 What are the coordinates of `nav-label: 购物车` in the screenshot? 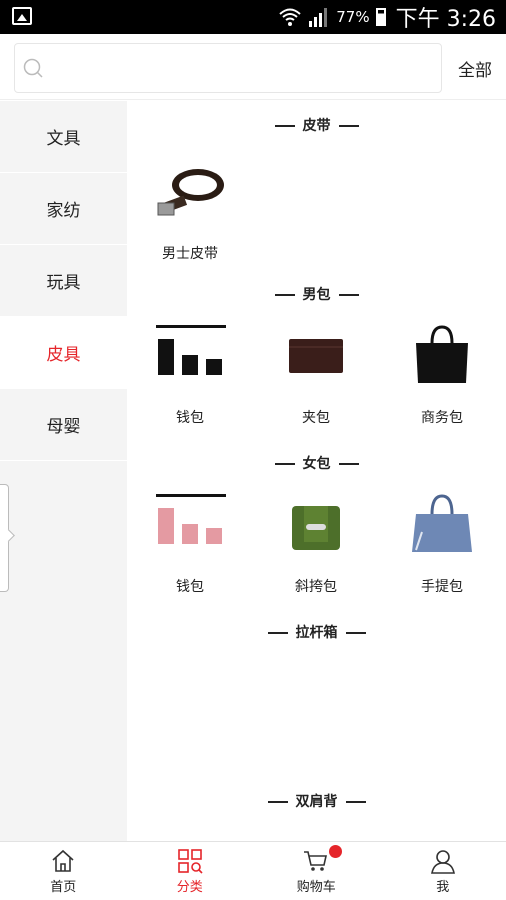 It's located at (316, 887).